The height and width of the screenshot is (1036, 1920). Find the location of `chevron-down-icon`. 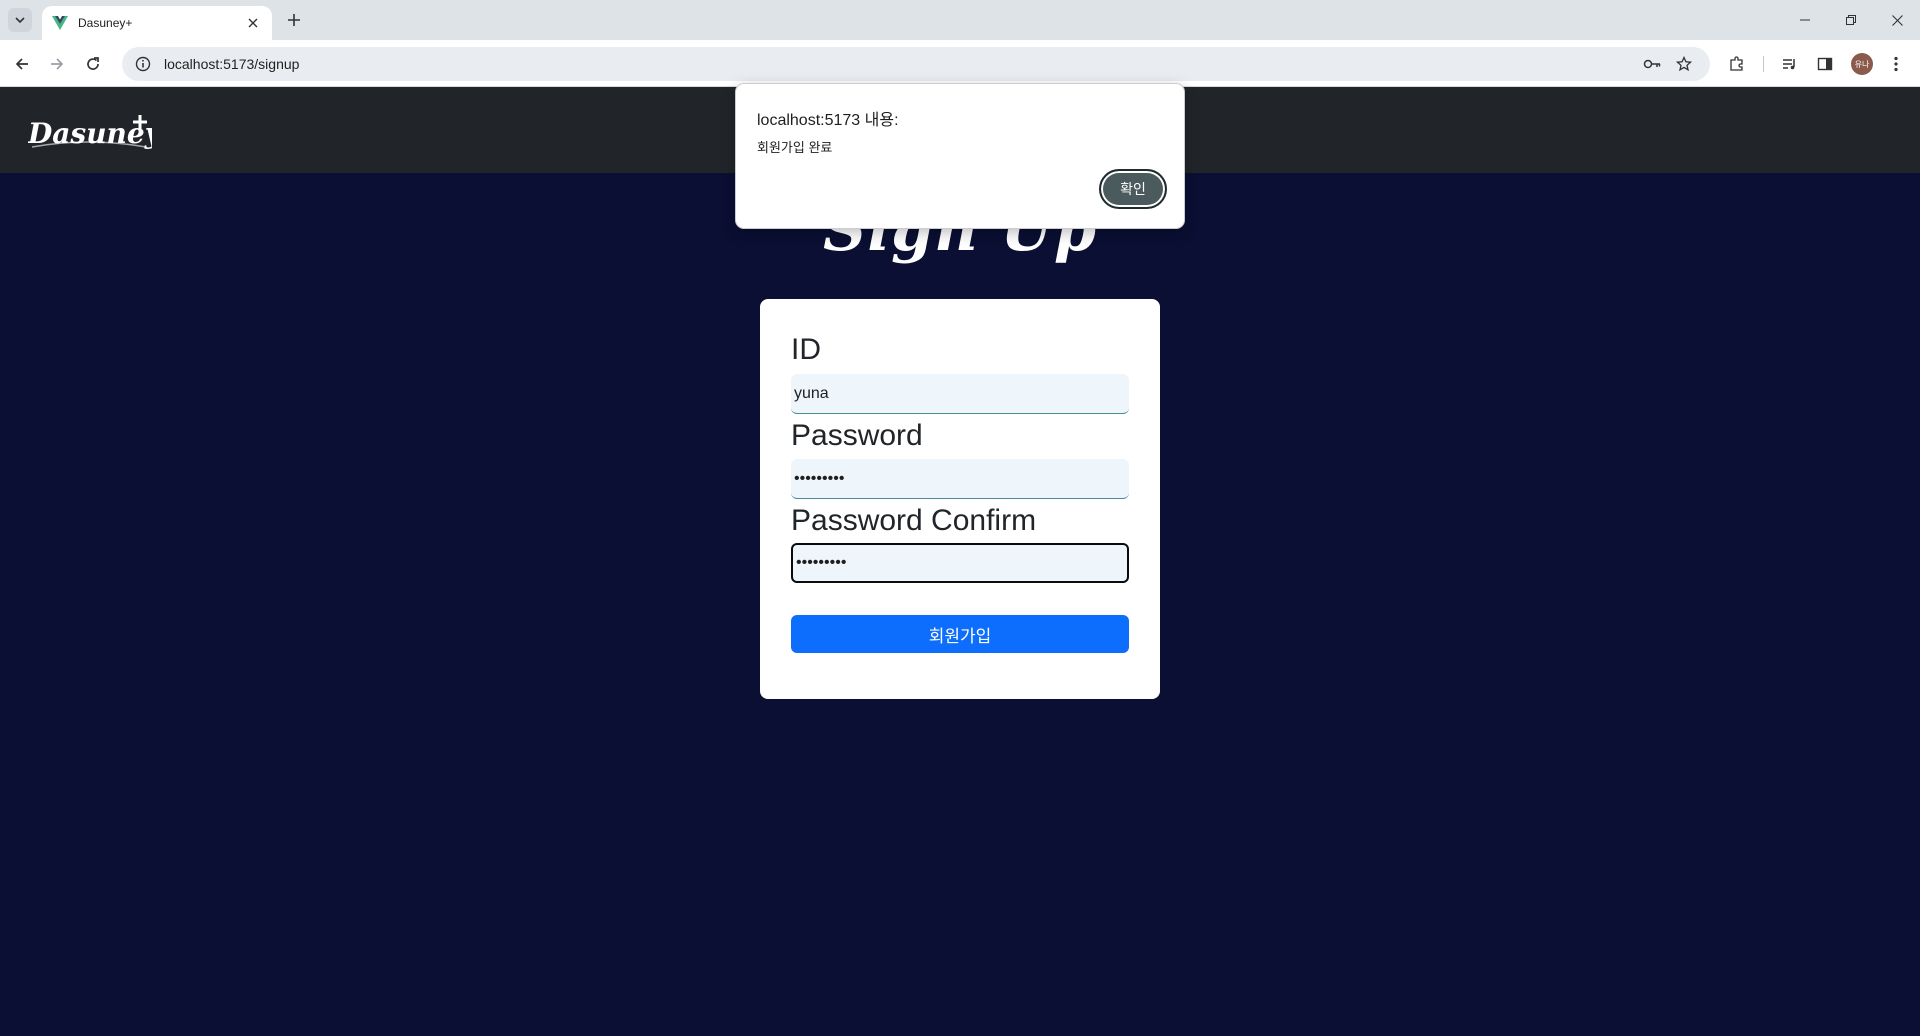

chevron-down-icon is located at coordinates (20, 20).